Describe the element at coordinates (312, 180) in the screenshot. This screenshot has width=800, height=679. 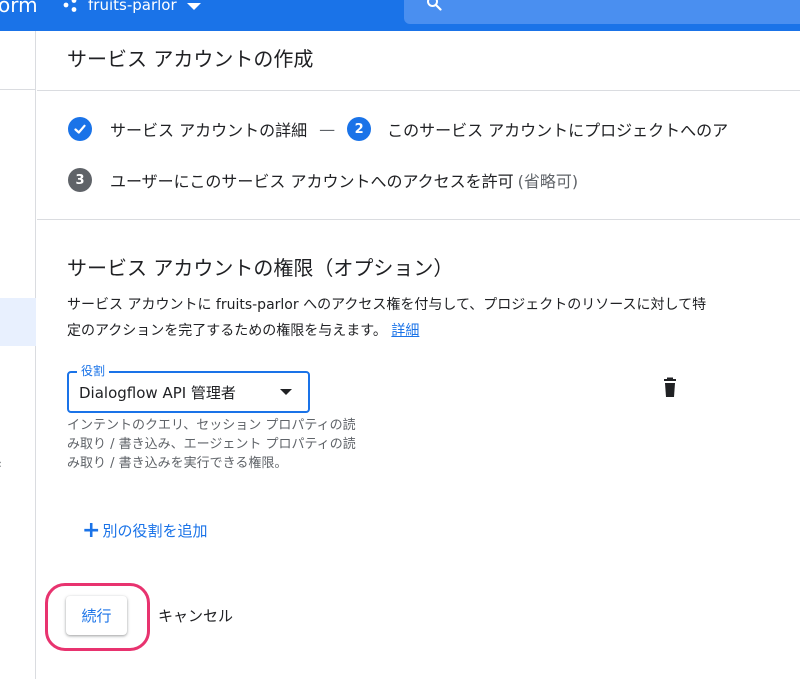
I see `step-3-label: ユーザーにこのサービス アカウントへのアクセスを許可` at that location.